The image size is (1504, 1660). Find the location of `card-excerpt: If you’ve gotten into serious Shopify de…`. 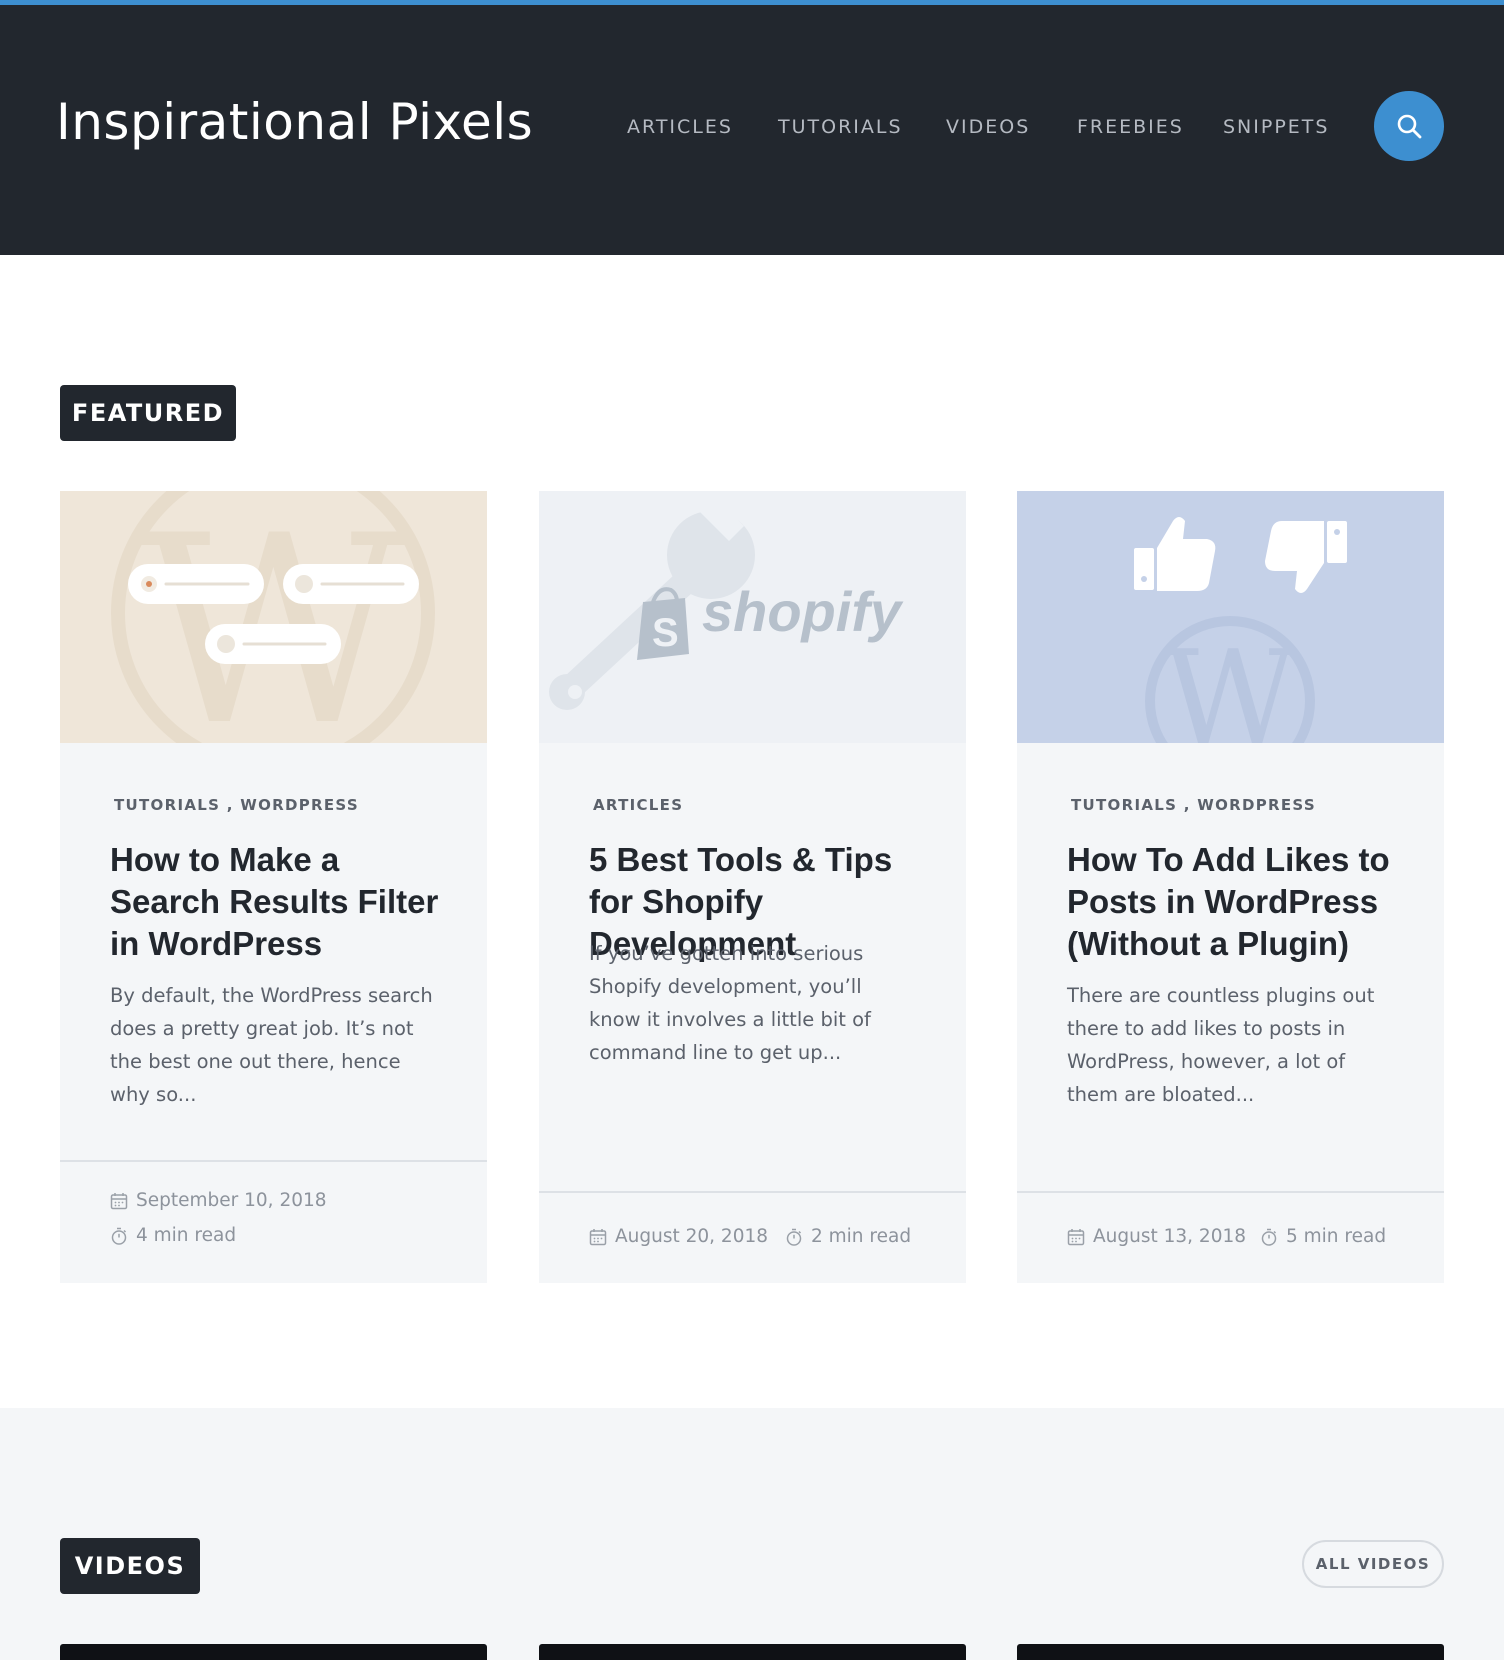

card-excerpt: If you’ve gotten into serious Shopify de… is located at coordinates (730, 1003).